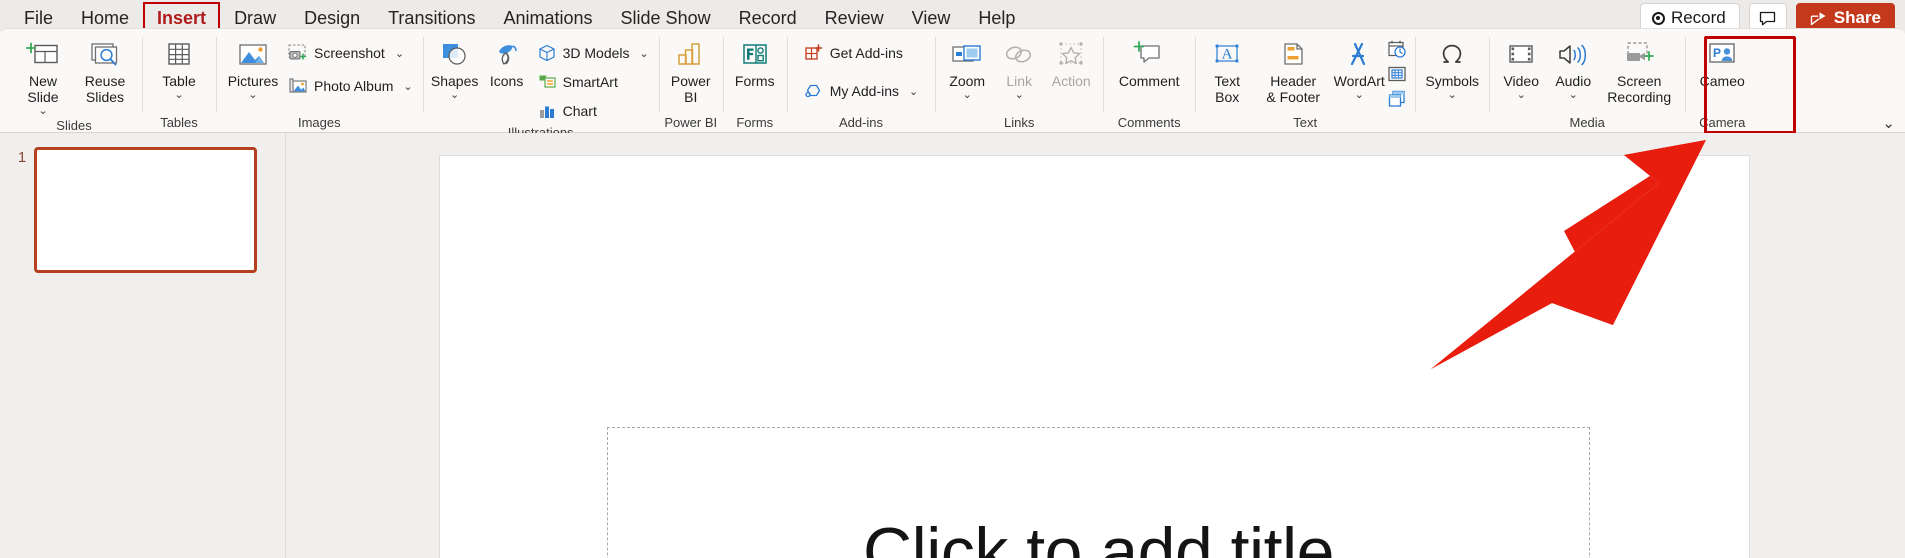  What do you see at coordinates (861, 91) in the screenshot?
I see `my-add-ins-button: My Add-ins ⌄` at bounding box center [861, 91].